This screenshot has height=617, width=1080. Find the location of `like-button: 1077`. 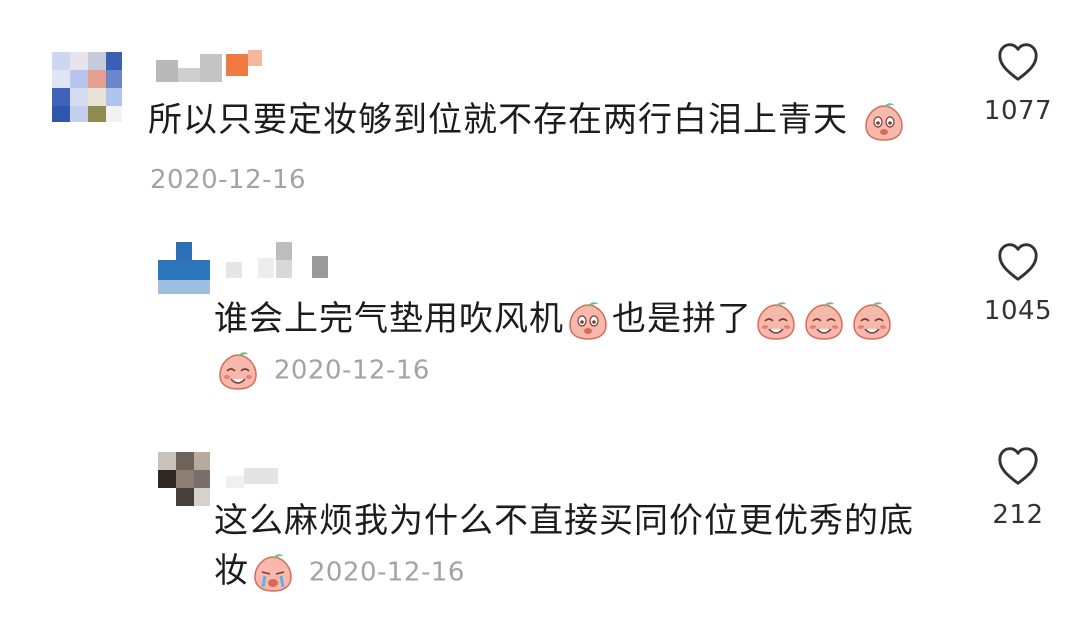

like-button: 1077 is located at coordinates (1018, 84).